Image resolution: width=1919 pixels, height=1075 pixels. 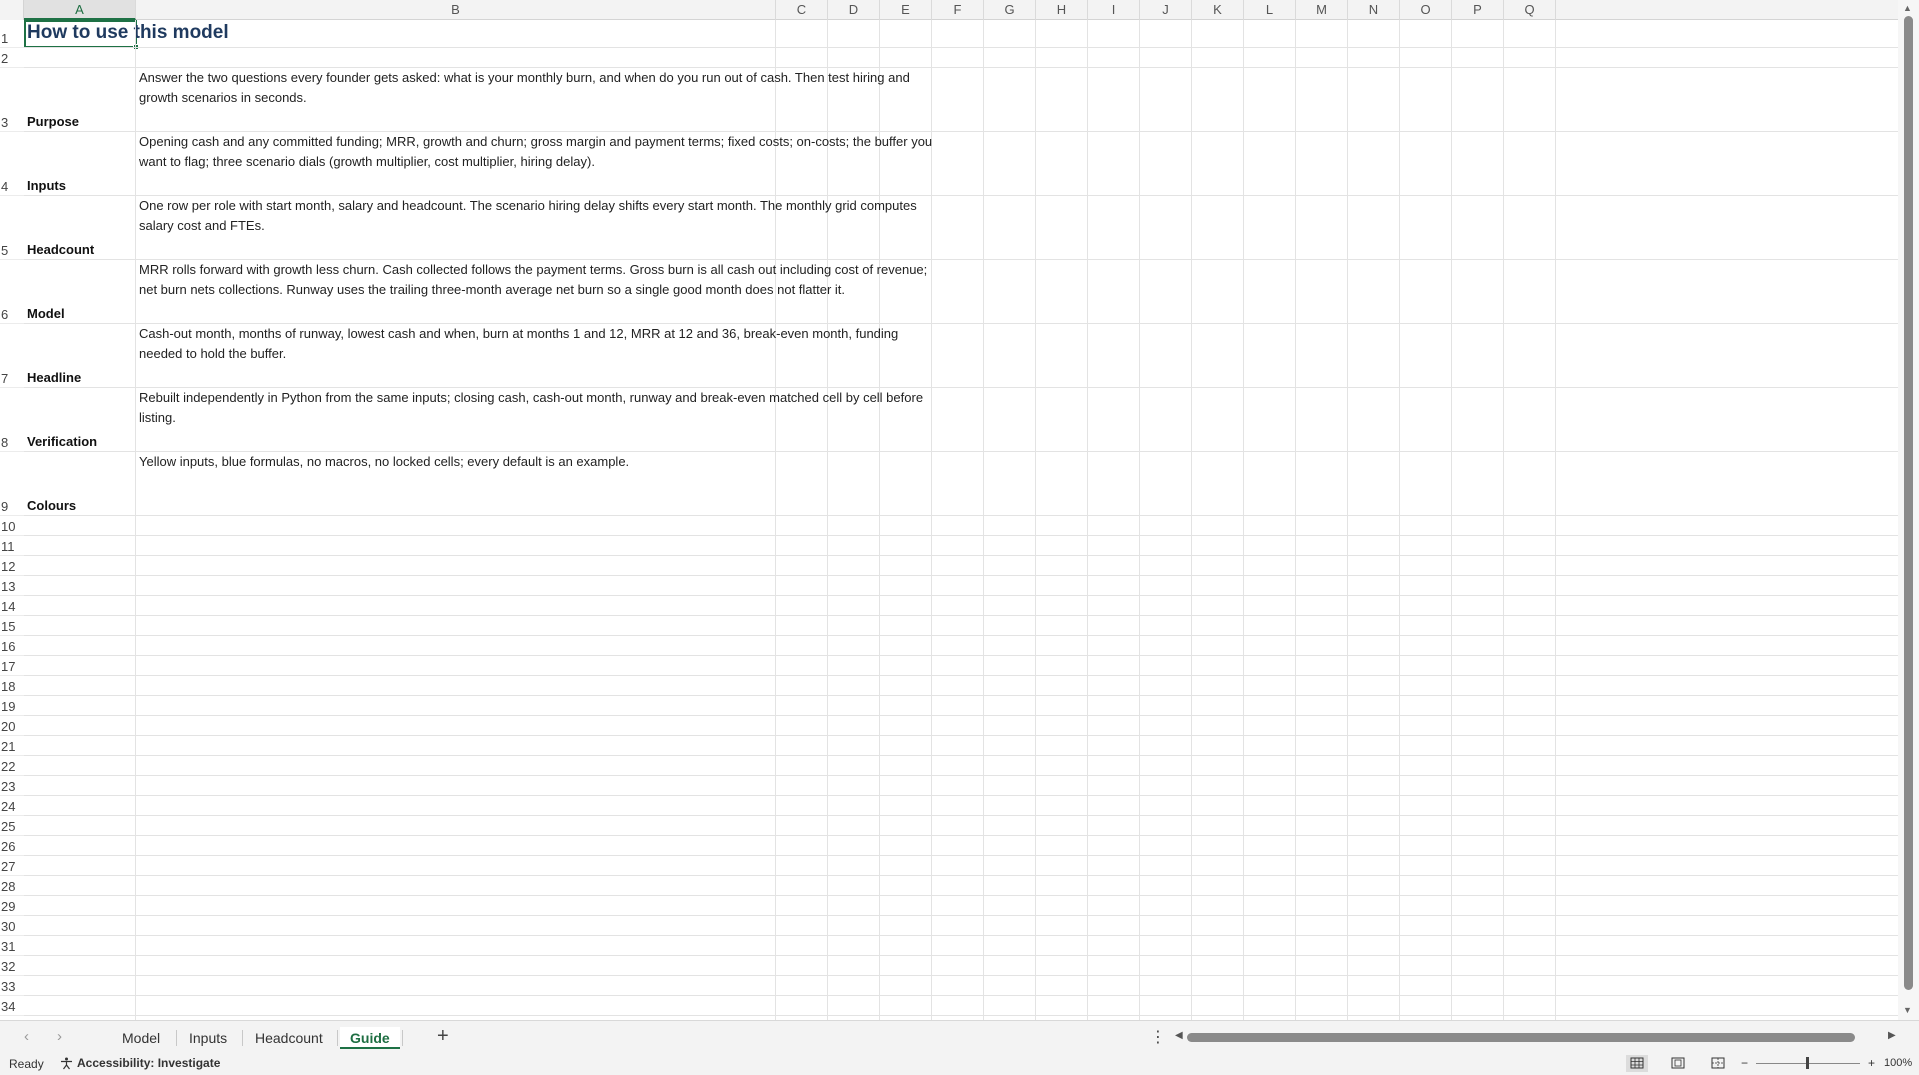 What do you see at coordinates (1062, 10) in the screenshot?
I see `column-header-h: H` at bounding box center [1062, 10].